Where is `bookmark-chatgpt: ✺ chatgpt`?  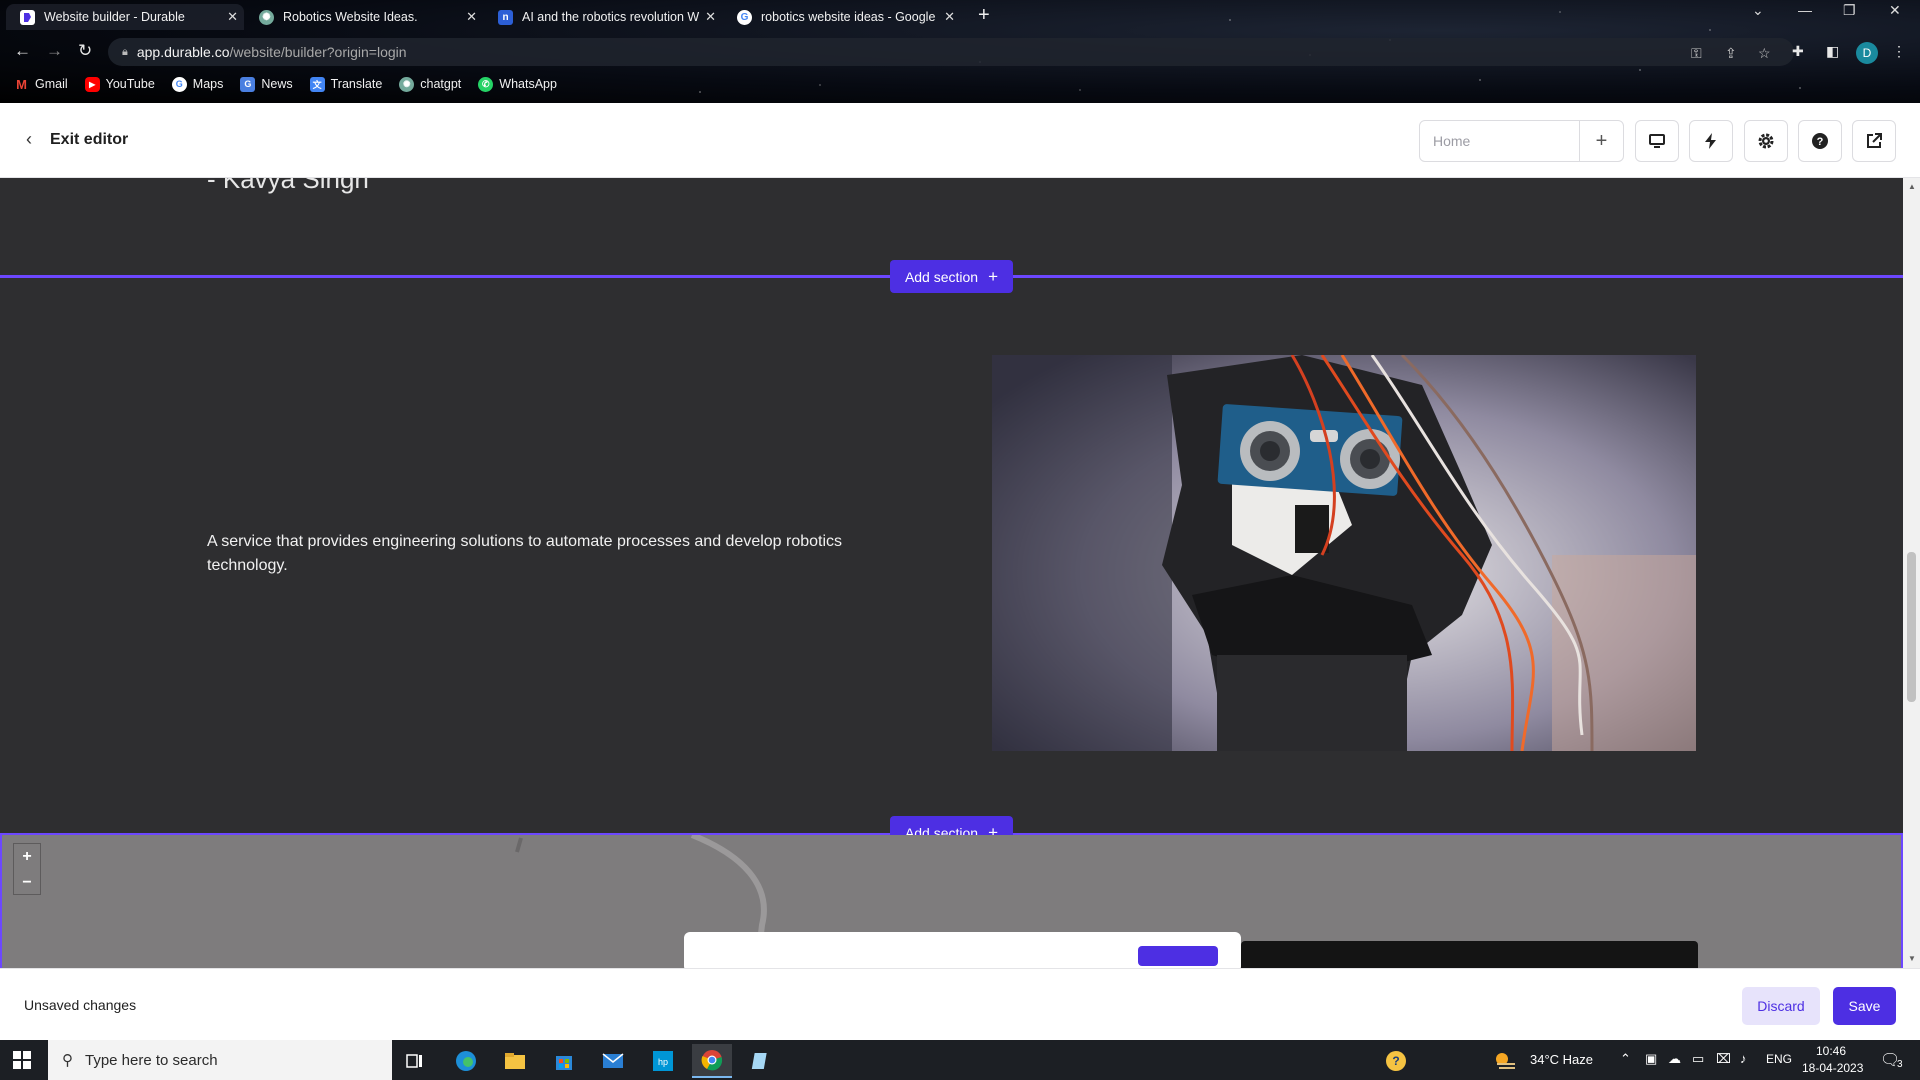 bookmark-chatgpt: ✺ chatgpt is located at coordinates (430, 84).